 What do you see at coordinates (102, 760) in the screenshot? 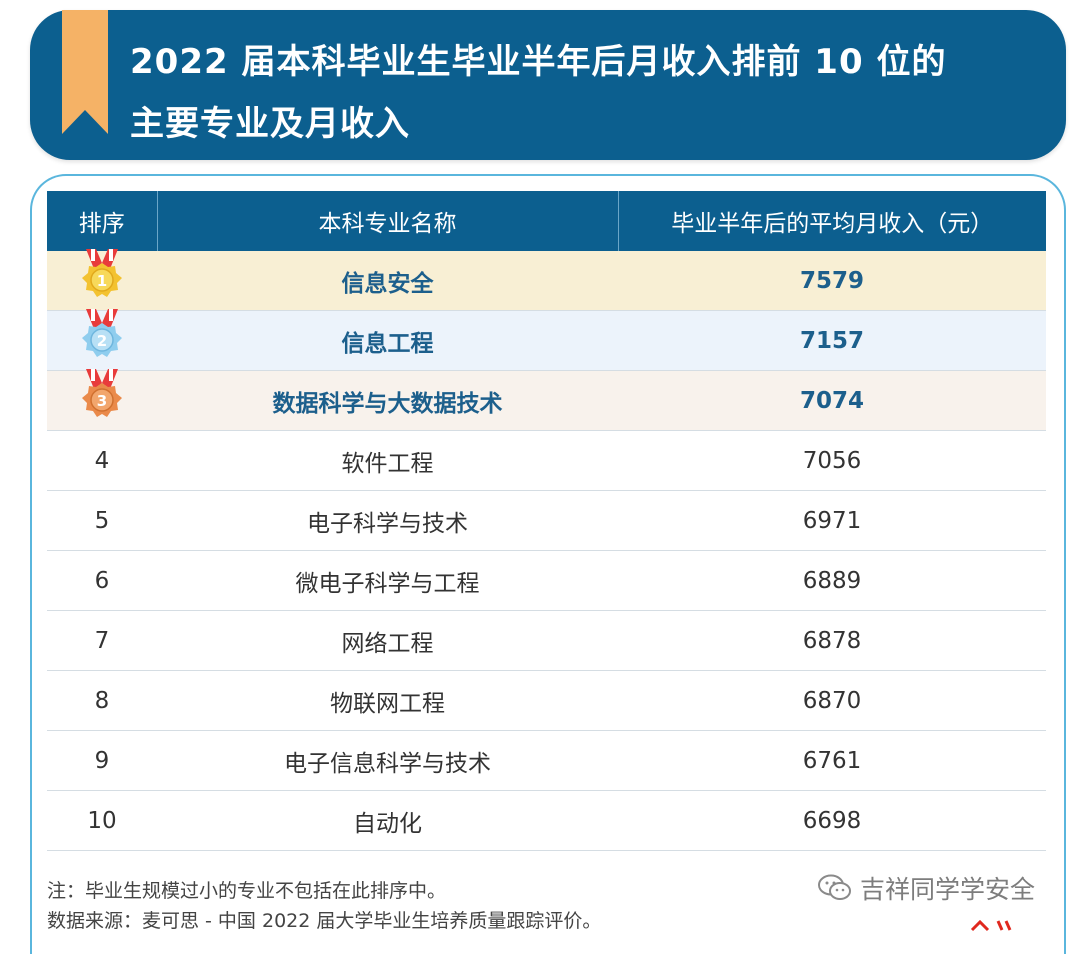
I see `rank-cell: 9` at bounding box center [102, 760].